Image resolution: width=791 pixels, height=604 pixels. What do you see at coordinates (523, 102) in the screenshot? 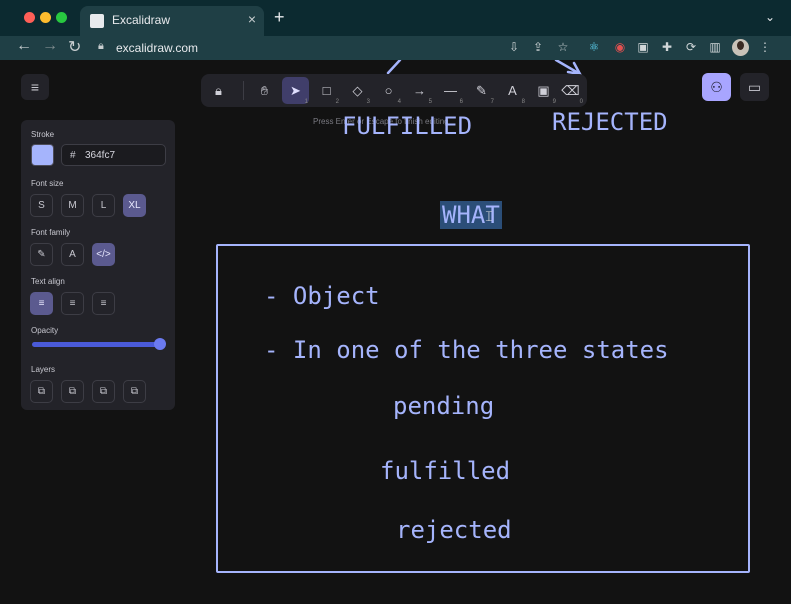
I see `tool-shortcut-key: 8` at bounding box center [523, 102].